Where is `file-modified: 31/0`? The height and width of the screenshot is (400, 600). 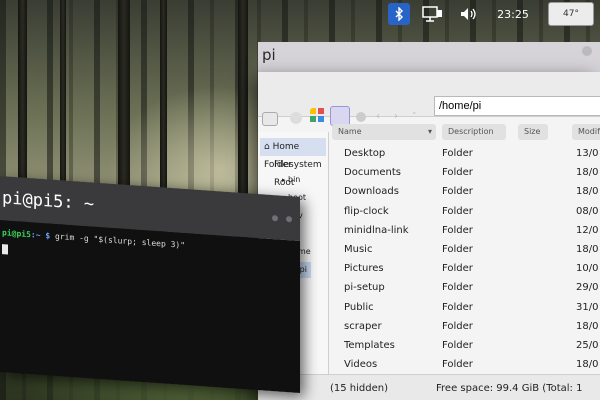
file-modified: 31/0 is located at coordinates (587, 307).